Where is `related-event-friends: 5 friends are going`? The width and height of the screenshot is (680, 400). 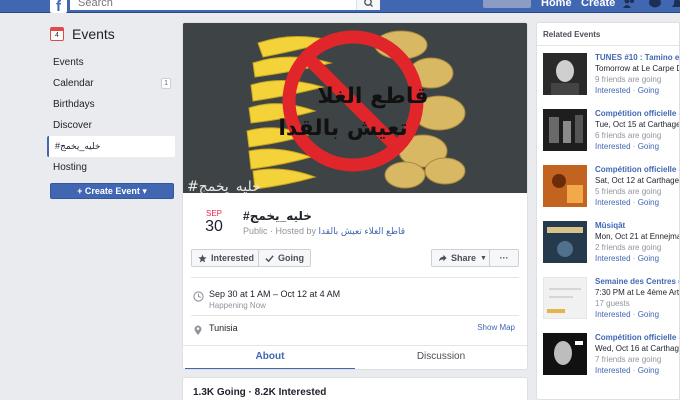
related-event-friends: 5 friends are going is located at coordinates (628, 191).